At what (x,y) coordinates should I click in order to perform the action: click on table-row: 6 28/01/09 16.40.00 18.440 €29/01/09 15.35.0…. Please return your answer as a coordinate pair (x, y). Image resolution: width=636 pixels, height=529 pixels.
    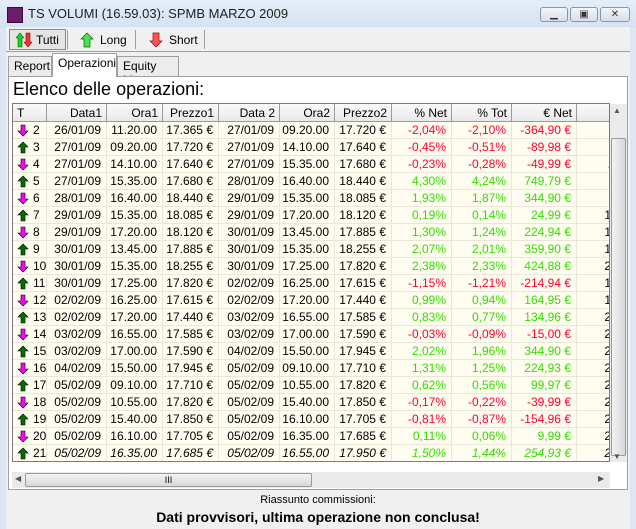
    Looking at the image, I should click on (311, 198).